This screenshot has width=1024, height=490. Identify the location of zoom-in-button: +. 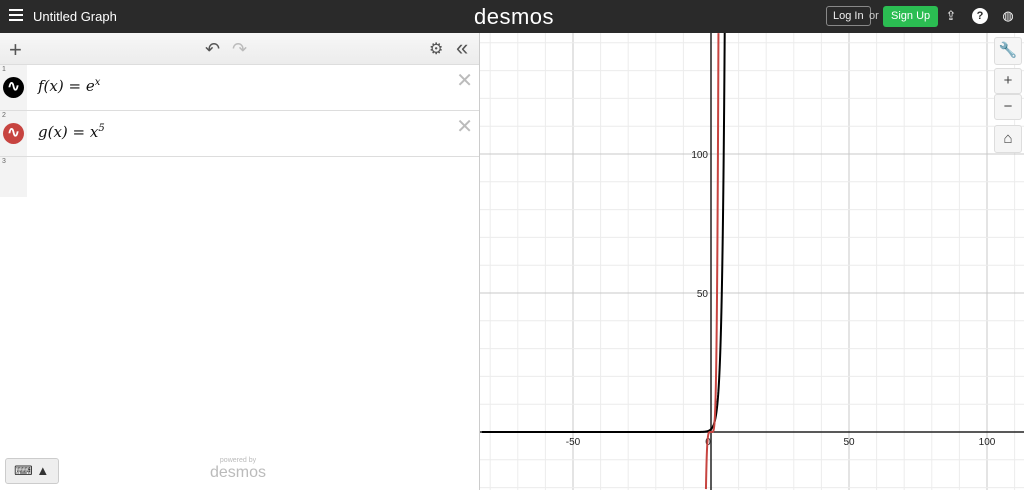
(1008, 81).